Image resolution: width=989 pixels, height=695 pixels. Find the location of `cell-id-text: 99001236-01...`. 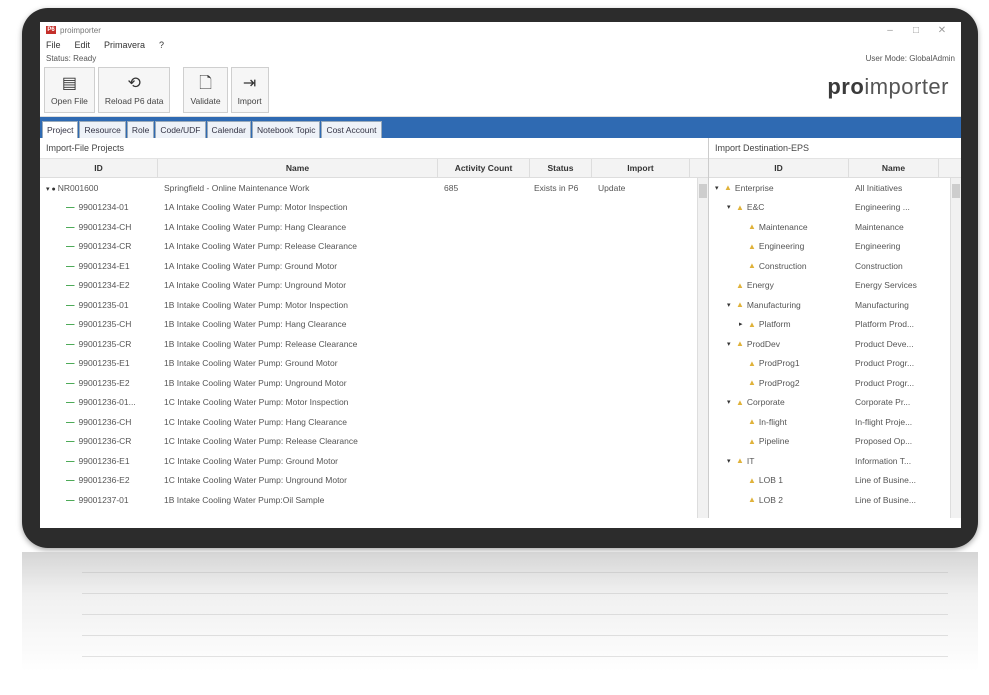

cell-id-text: 99001236-01... is located at coordinates (107, 402).